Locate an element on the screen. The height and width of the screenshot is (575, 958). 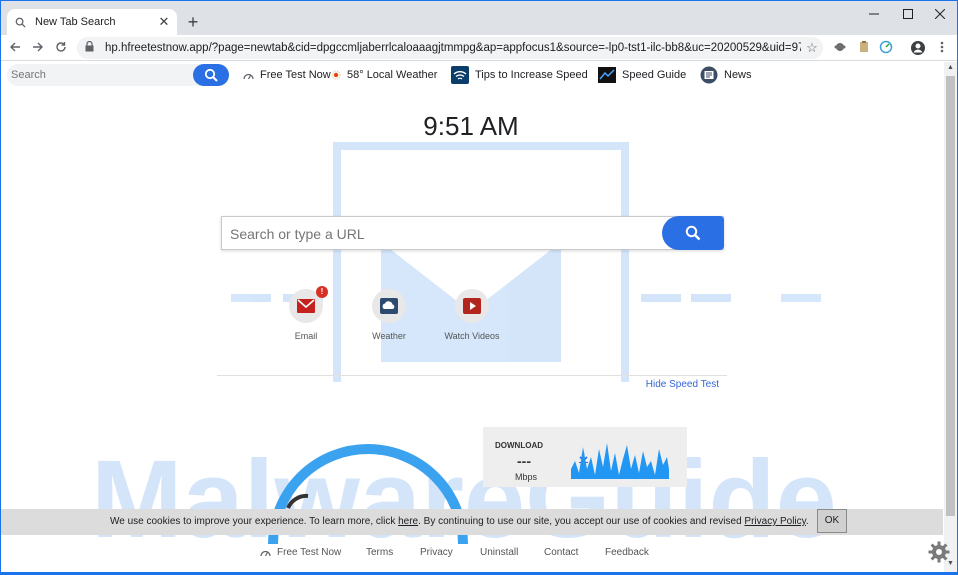
topbar-link-news: News is located at coordinates (726, 75).